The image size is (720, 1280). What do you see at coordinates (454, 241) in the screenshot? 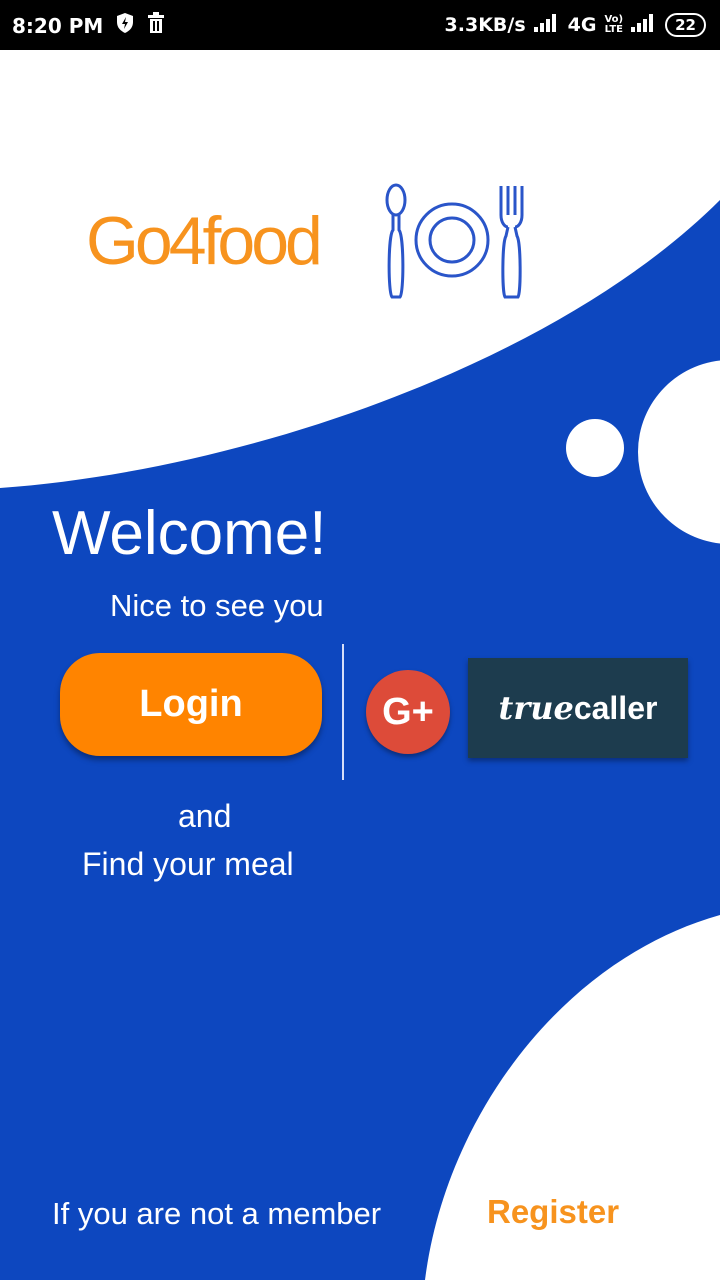
I see `plate-cutlery-icon` at bounding box center [454, 241].